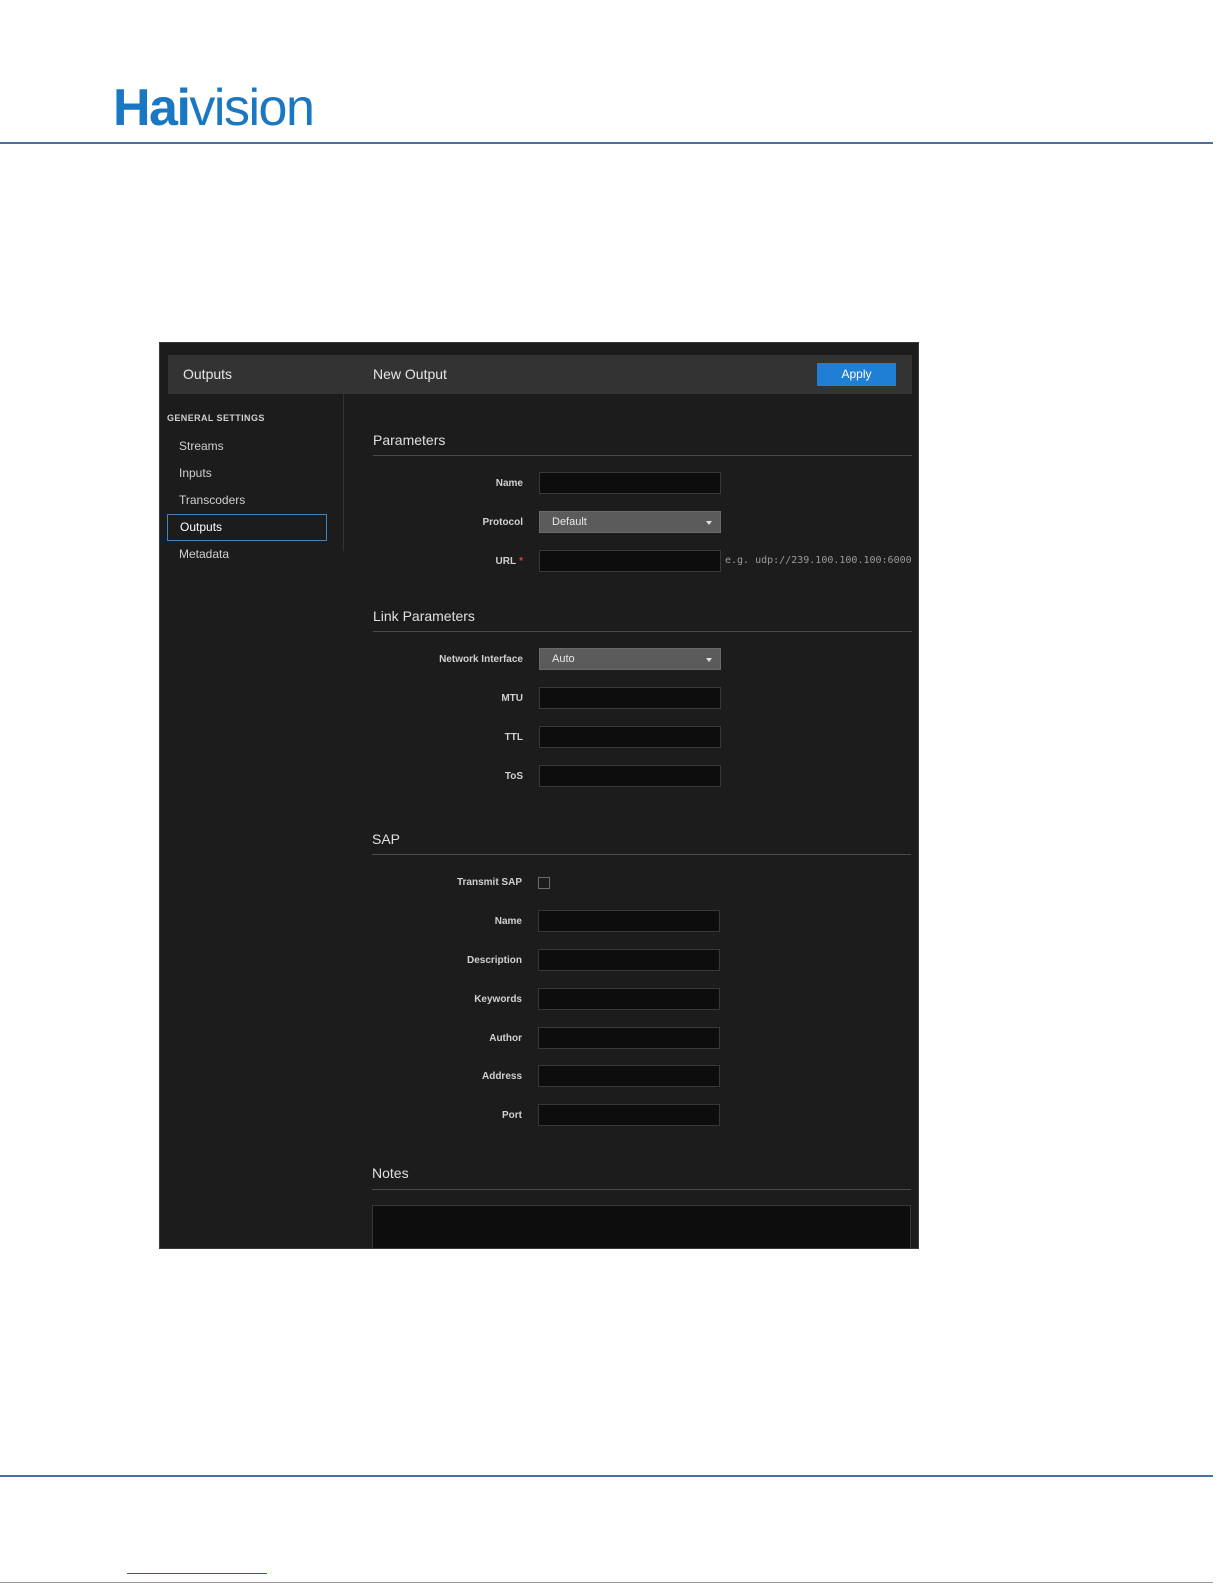 The width and height of the screenshot is (1225, 1585). What do you see at coordinates (630, 698) in the screenshot?
I see `mtu-input` at bounding box center [630, 698].